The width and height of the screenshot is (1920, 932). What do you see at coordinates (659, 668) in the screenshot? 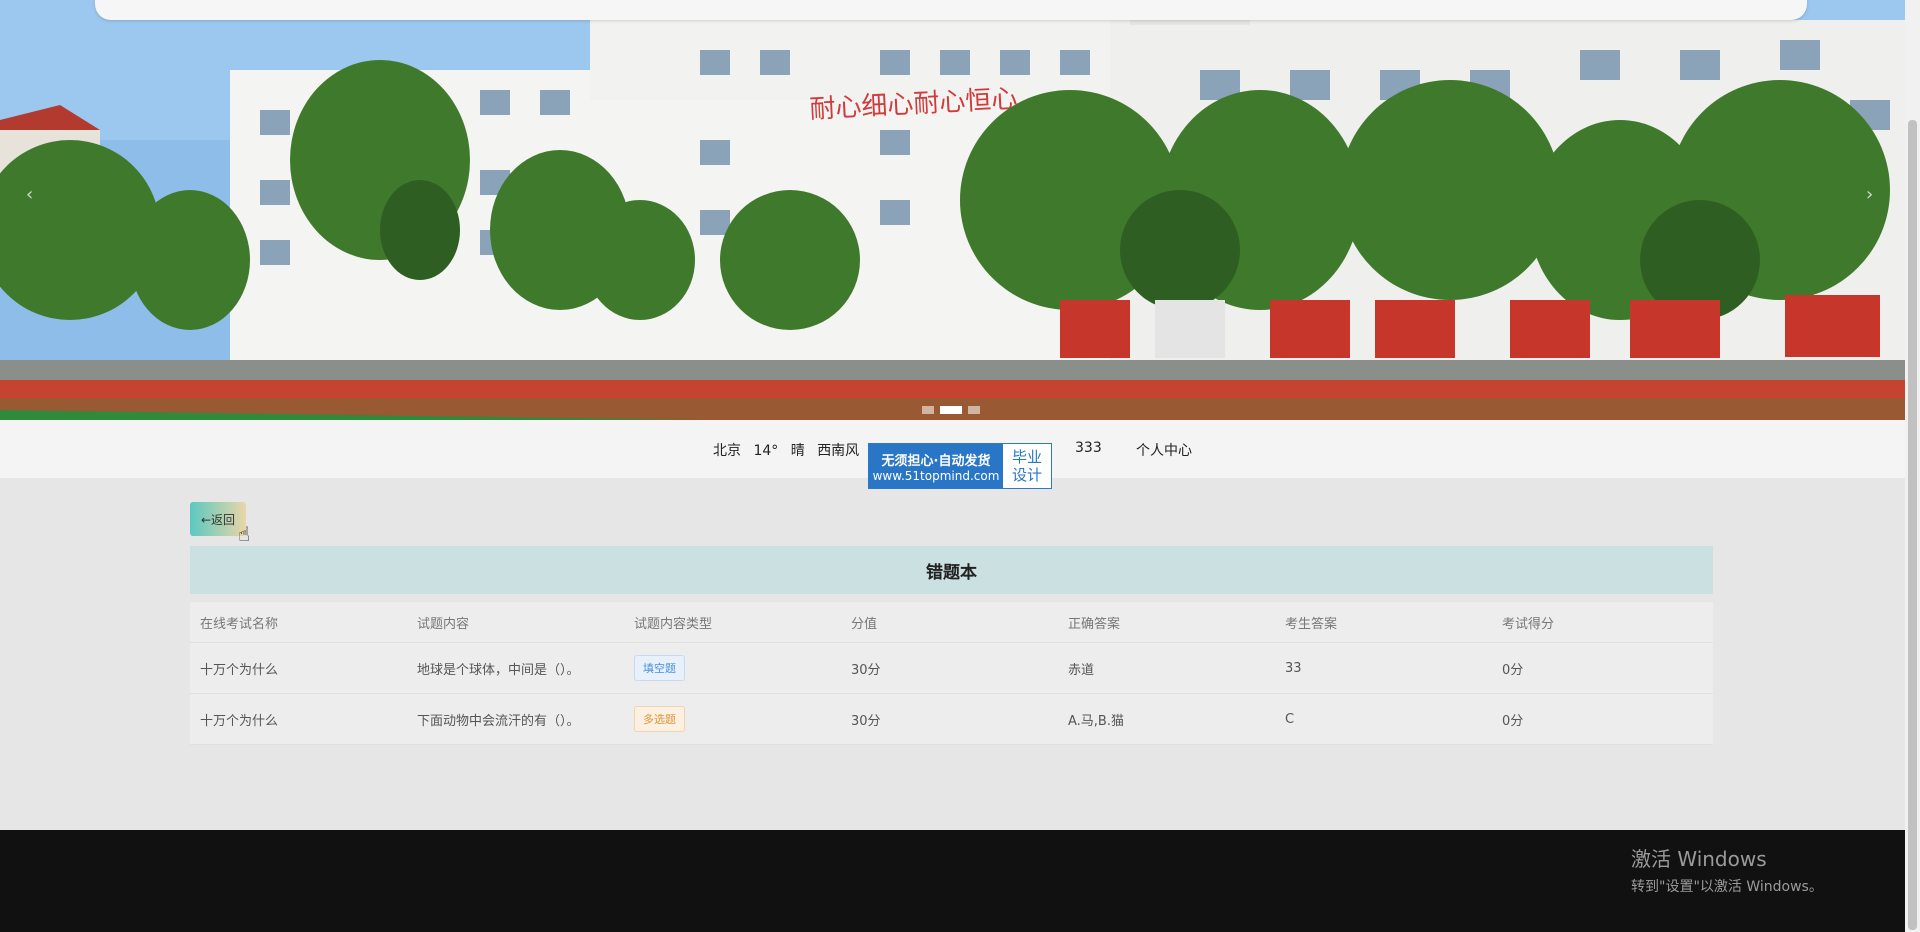
I see `question-type-tag: 填空题` at bounding box center [659, 668].